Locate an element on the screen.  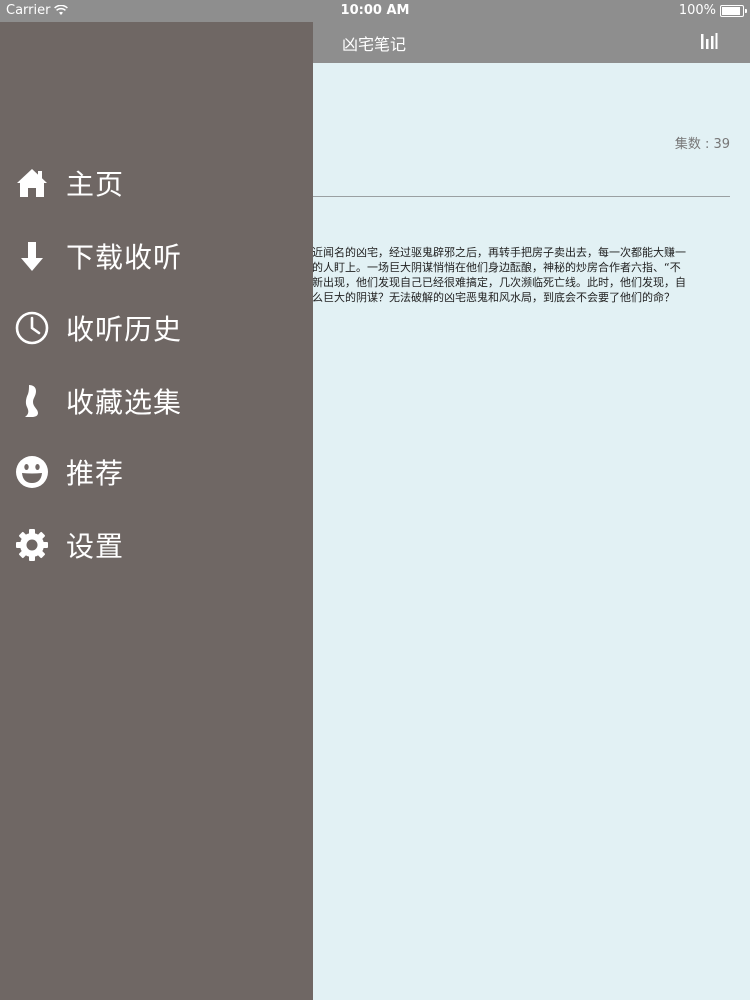
battery-level is located at coordinates (731, 10).